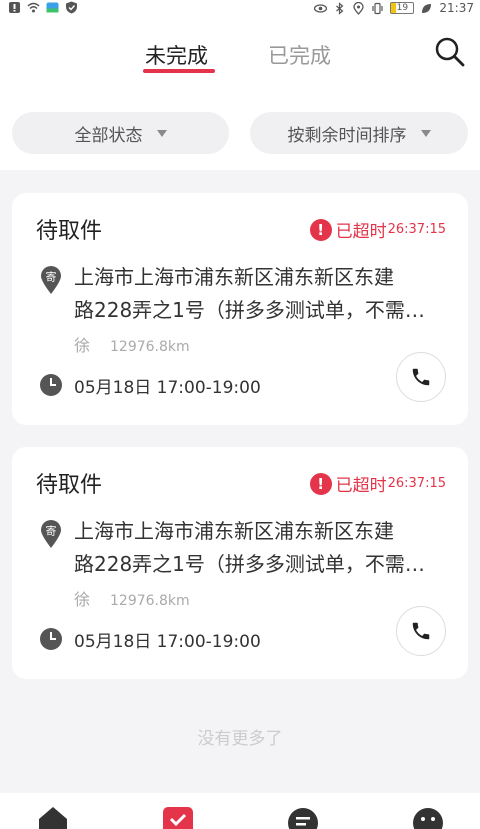 This screenshot has height=829, width=480. What do you see at coordinates (179, 71) in the screenshot?
I see `active-tab-indicator` at bounding box center [179, 71].